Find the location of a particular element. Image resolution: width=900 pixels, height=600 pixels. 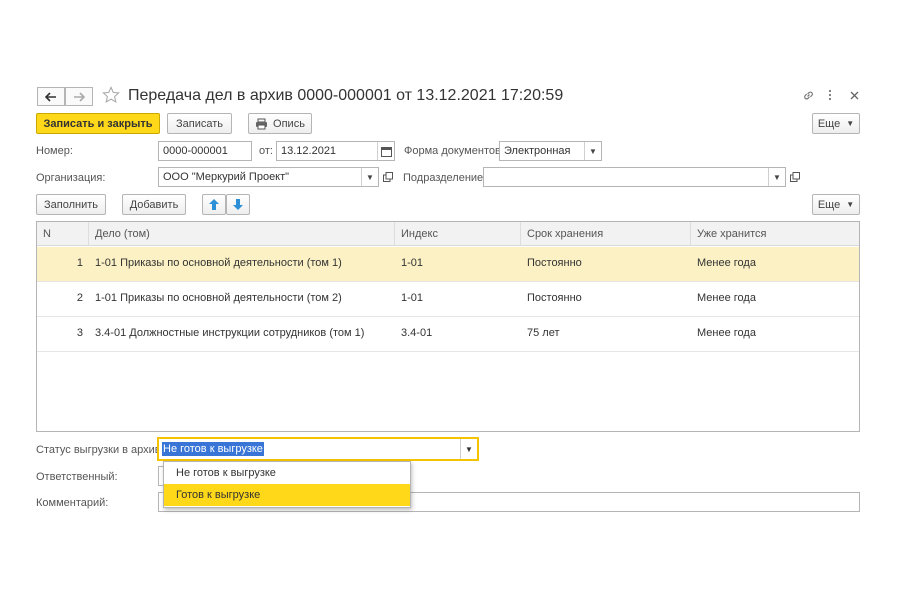

fill-button: Заполнить is located at coordinates (71, 204).